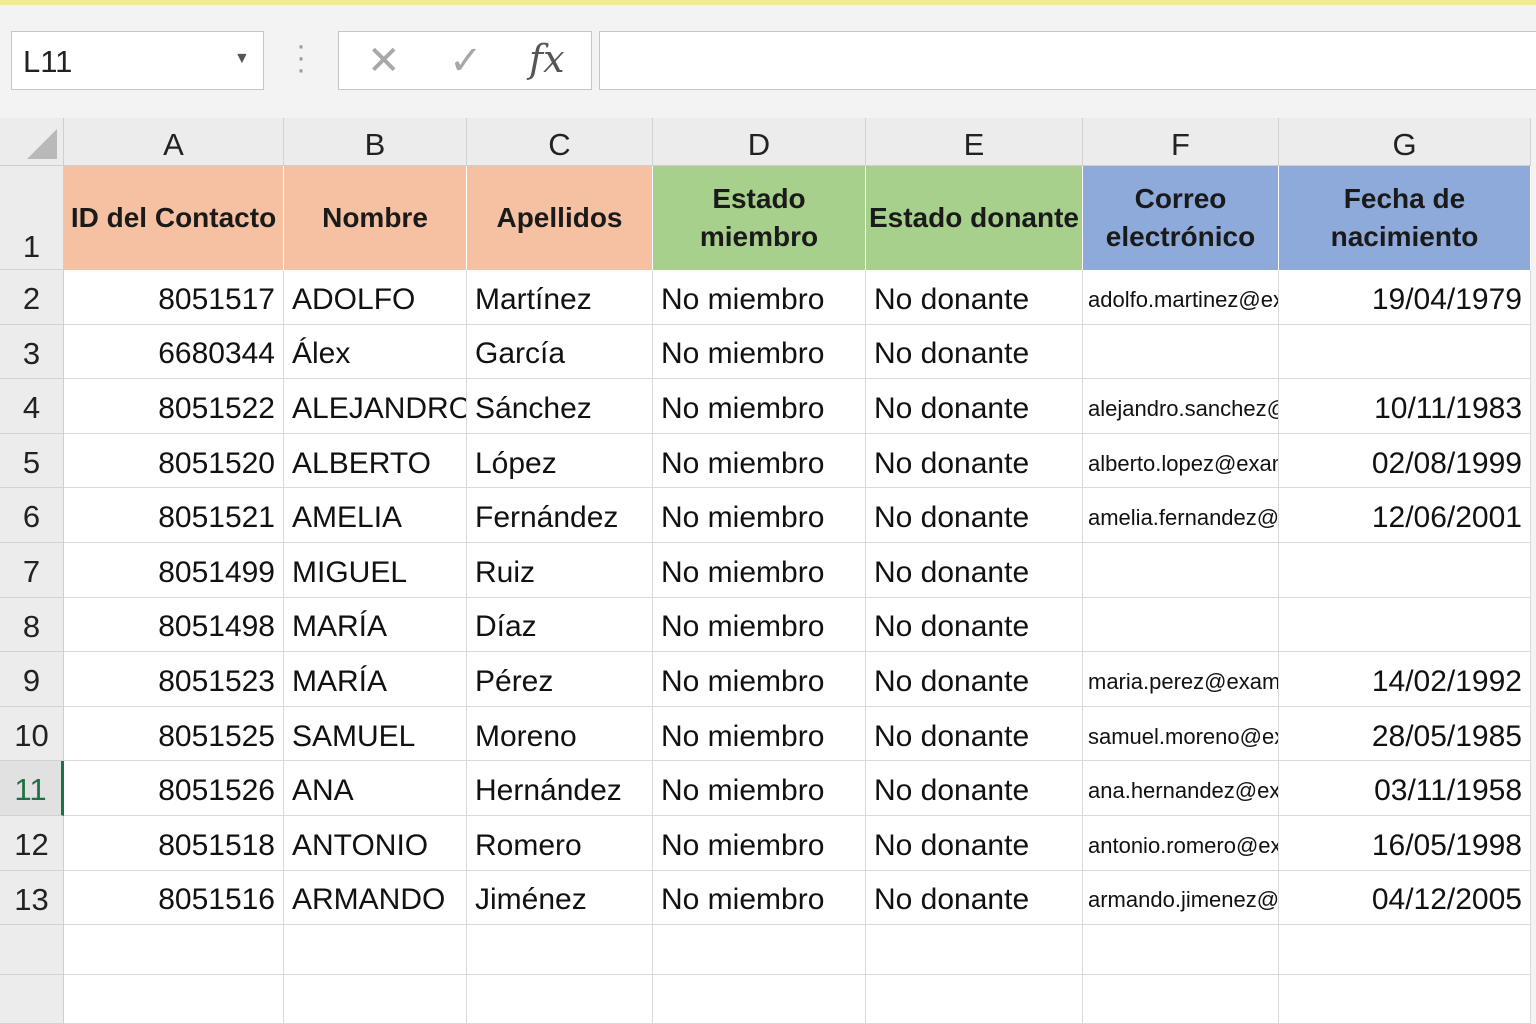 Image resolution: width=1536 pixels, height=1024 pixels. Describe the element at coordinates (375, 625) in the screenshot. I see `cell-b8: MARÍA` at that location.